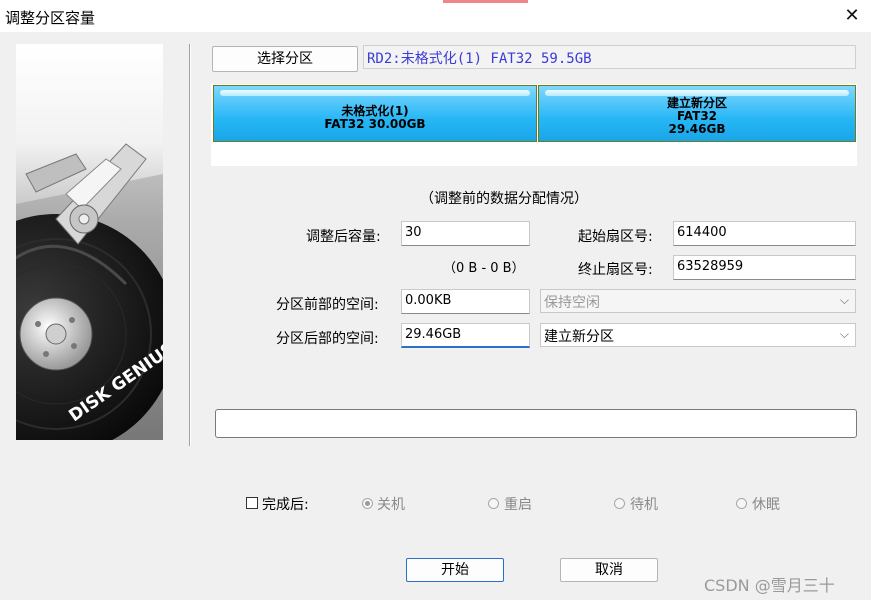 This screenshot has height=600, width=871. Describe the element at coordinates (769, 585) in the screenshot. I see `watermark: CSDN @雪月三十` at that location.